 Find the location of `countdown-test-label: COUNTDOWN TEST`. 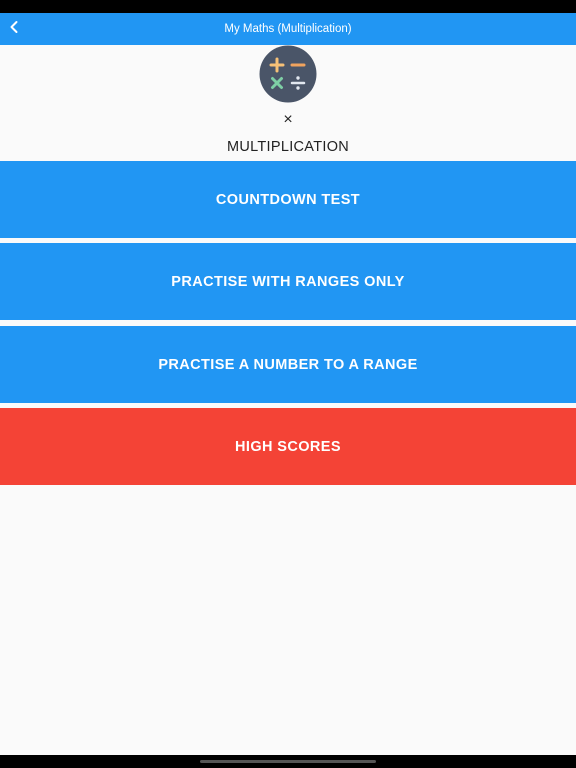

countdown-test-label: COUNTDOWN TEST is located at coordinates (288, 199).